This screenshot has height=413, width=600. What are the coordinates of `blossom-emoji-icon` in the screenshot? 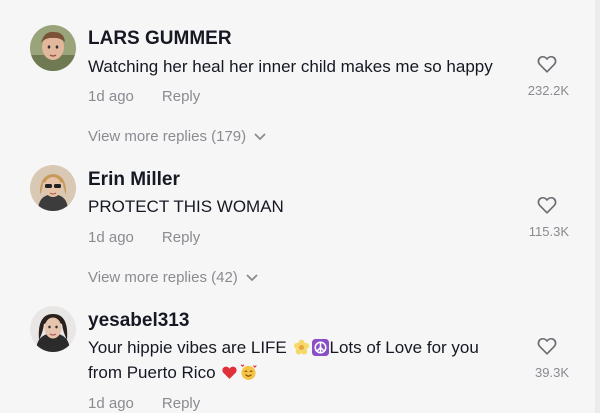 It's located at (301, 347).